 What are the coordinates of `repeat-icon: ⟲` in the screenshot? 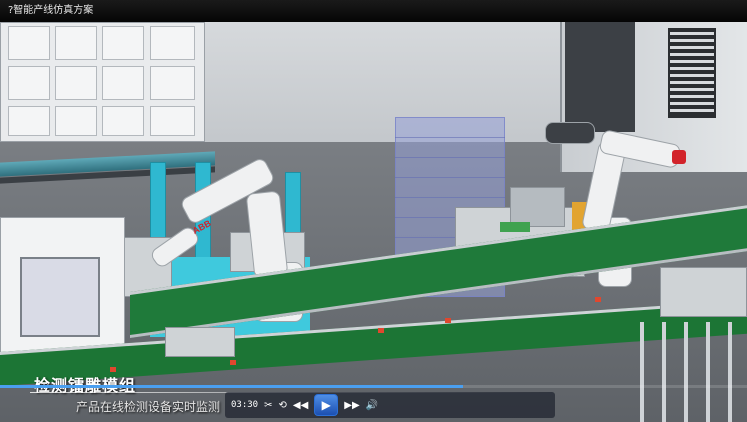 It's located at (282, 405).